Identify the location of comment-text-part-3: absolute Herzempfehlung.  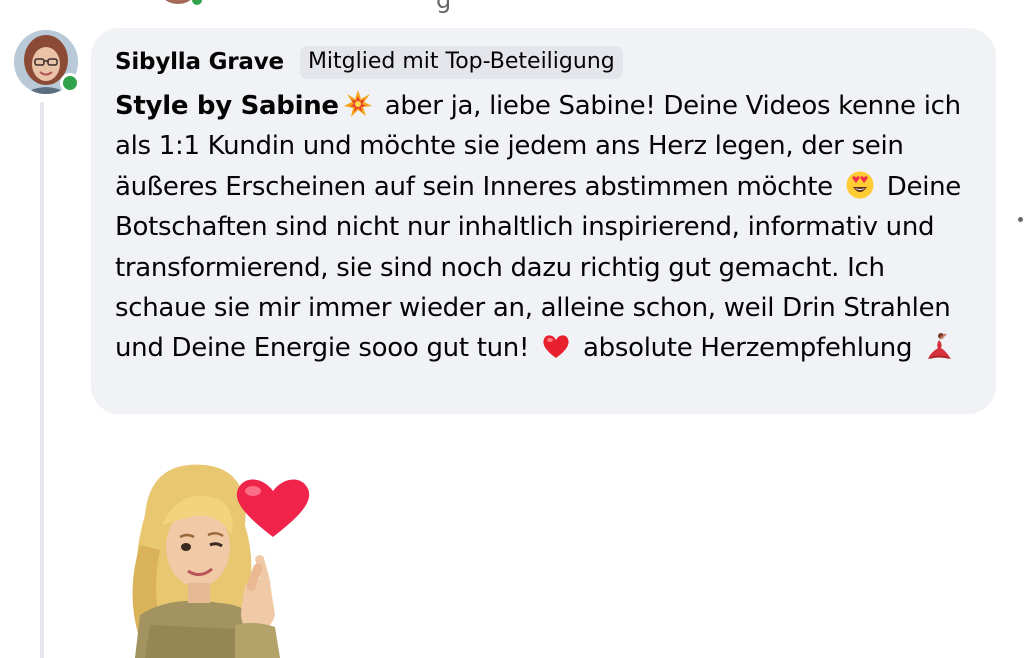
(748, 348).